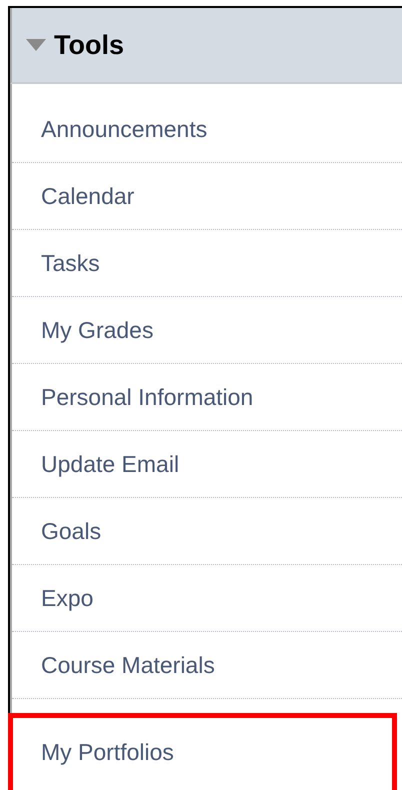 The height and width of the screenshot is (790, 402). What do you see at coordinates (110, 464) in the screenshot?
I see `menu-link: Update Email` at bounding box center [110, 464].